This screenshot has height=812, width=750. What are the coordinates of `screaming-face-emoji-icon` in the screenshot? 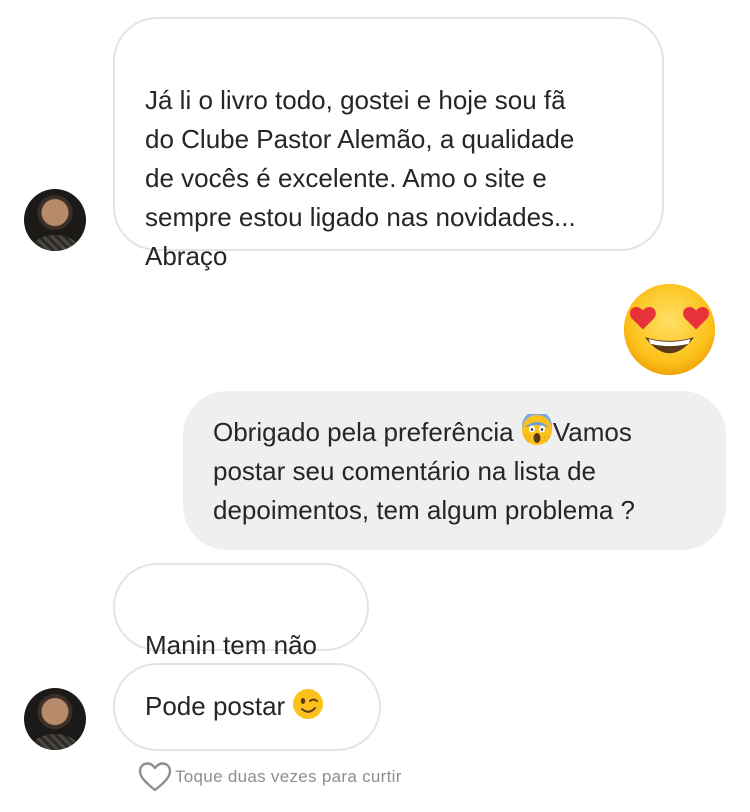 It's located at (536, 429).